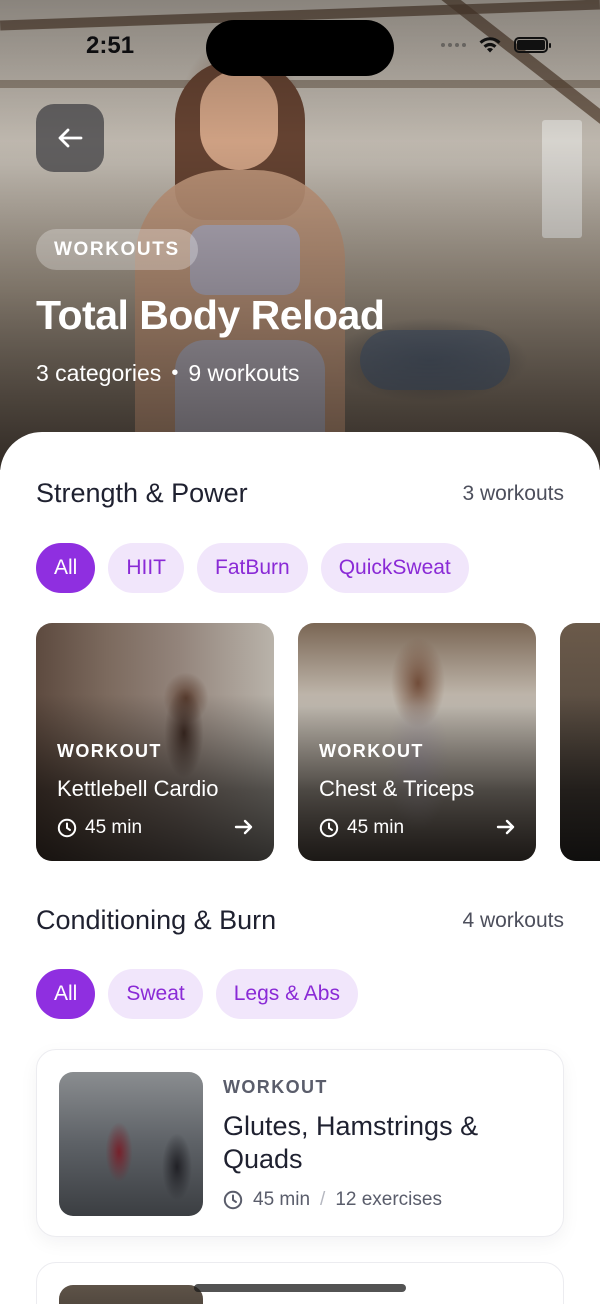  I want to click on workouts-count: 9 workouts, so click(244, 373).